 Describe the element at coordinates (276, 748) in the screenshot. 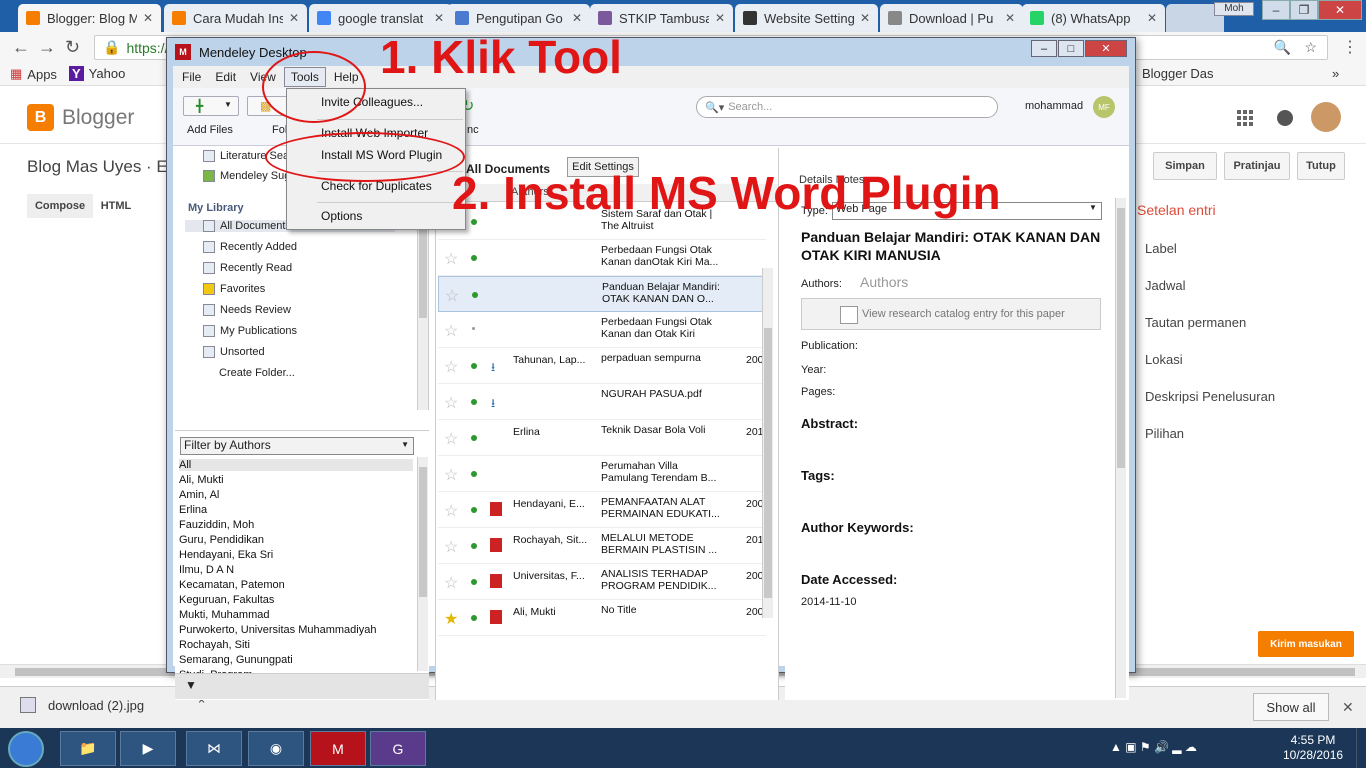

I see `chrome-taskbar-icon: ◉` at that location.